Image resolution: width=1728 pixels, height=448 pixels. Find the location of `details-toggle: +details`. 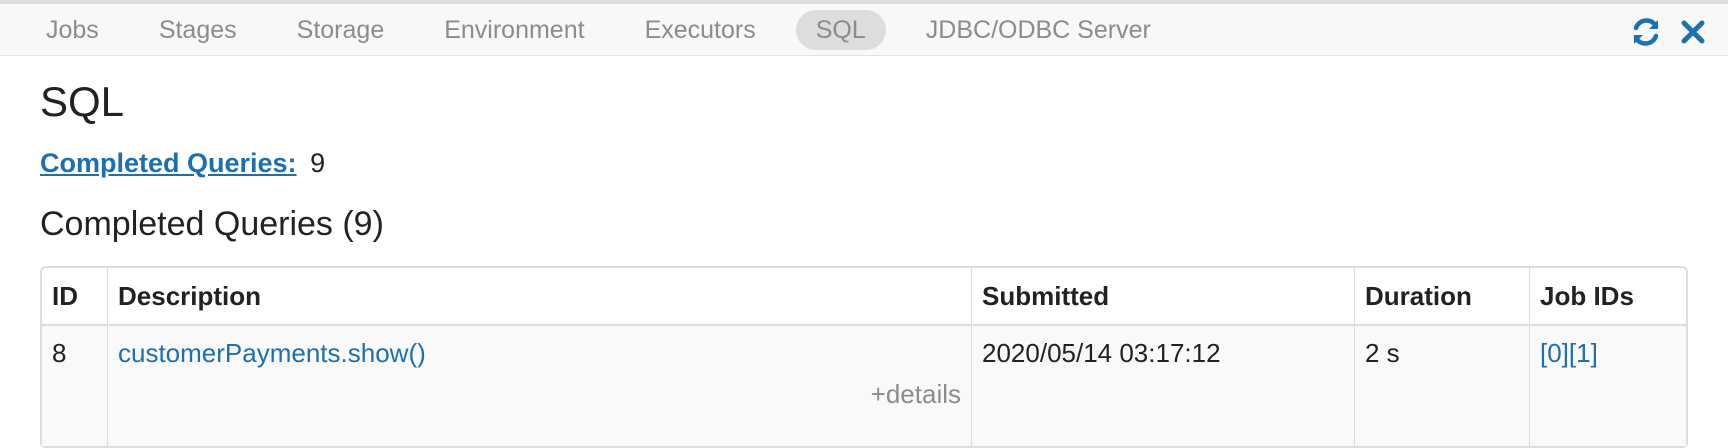

details-toggle: +details is located at coordinates (539, 394).